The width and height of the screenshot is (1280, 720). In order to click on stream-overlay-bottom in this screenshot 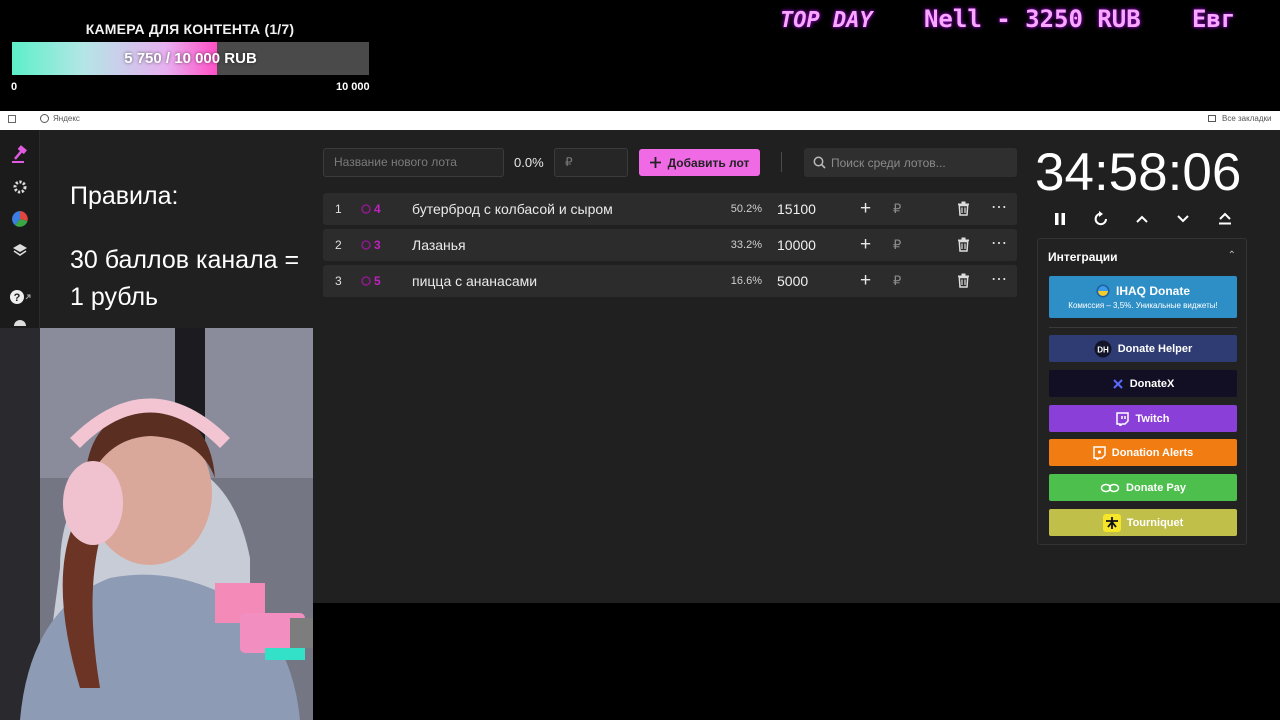, I will do `click(796, 661)`.